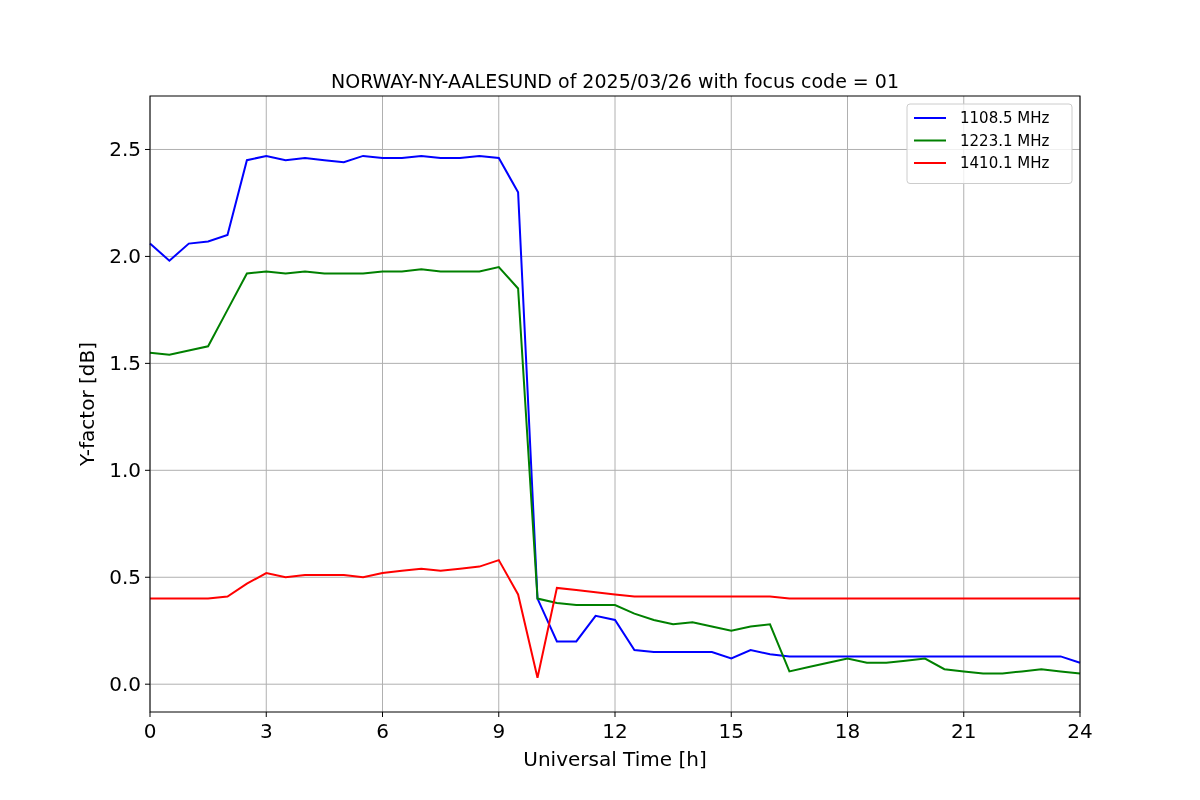  What do you see at coordinates (382, 731) in the screenshot?
I see `tick-label: 6` at bounding box center [382, 731].